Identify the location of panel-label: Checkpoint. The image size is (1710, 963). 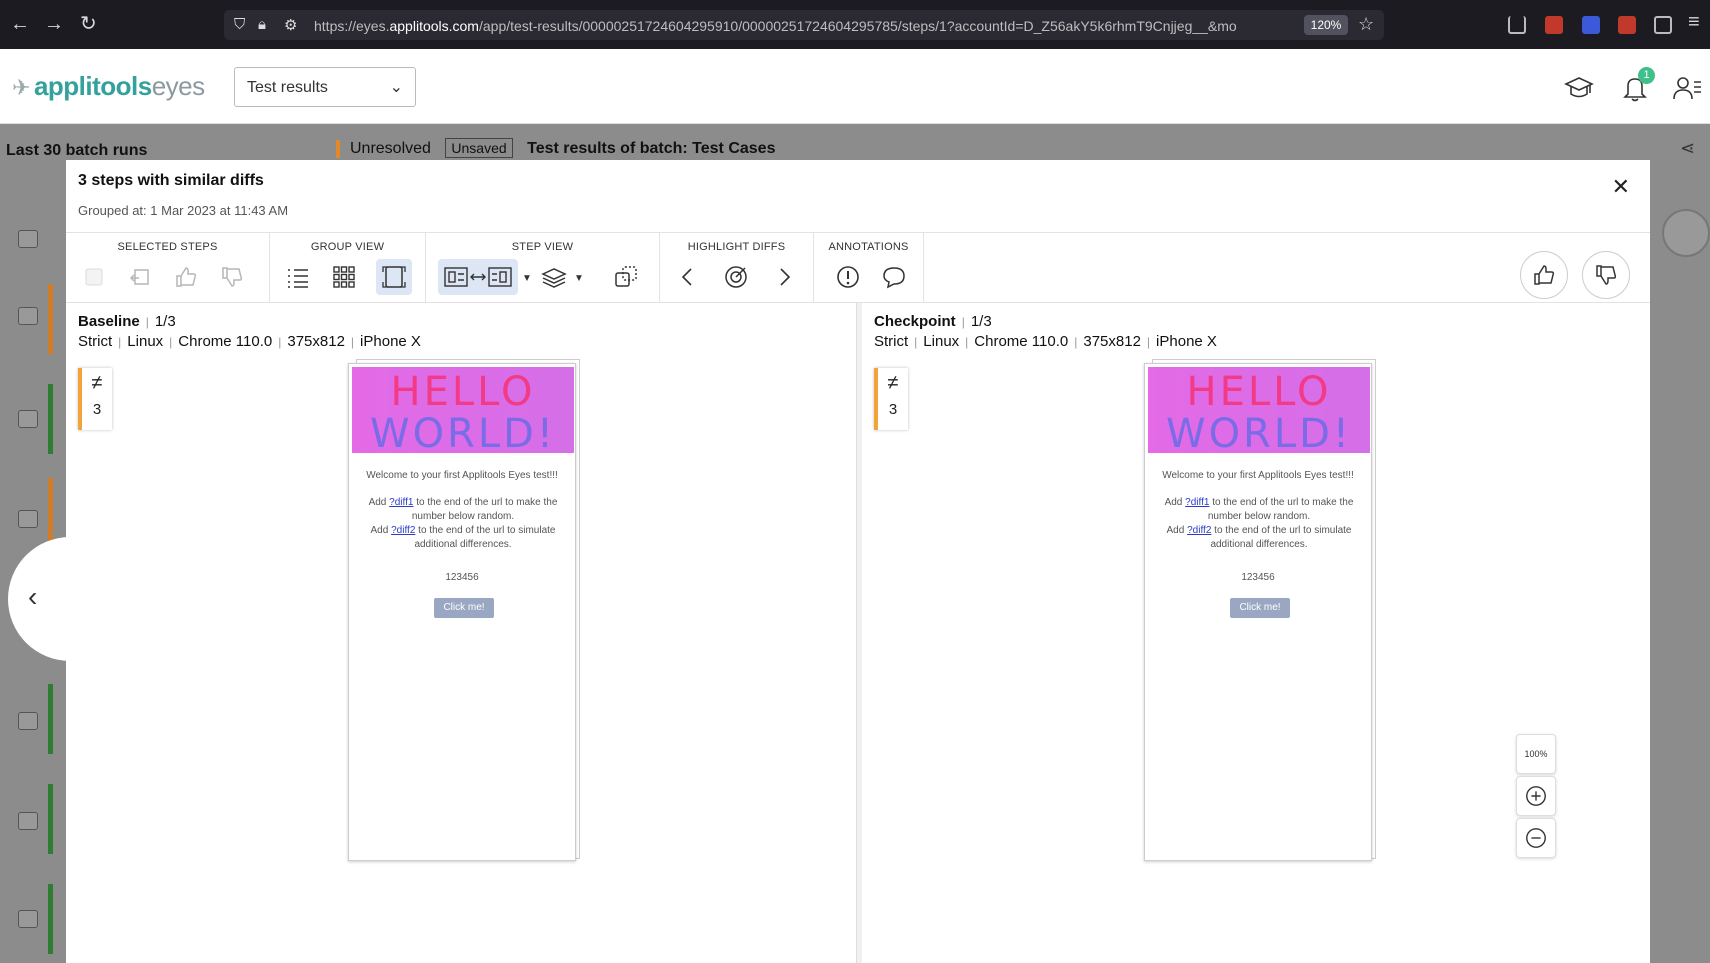
(915, 321).